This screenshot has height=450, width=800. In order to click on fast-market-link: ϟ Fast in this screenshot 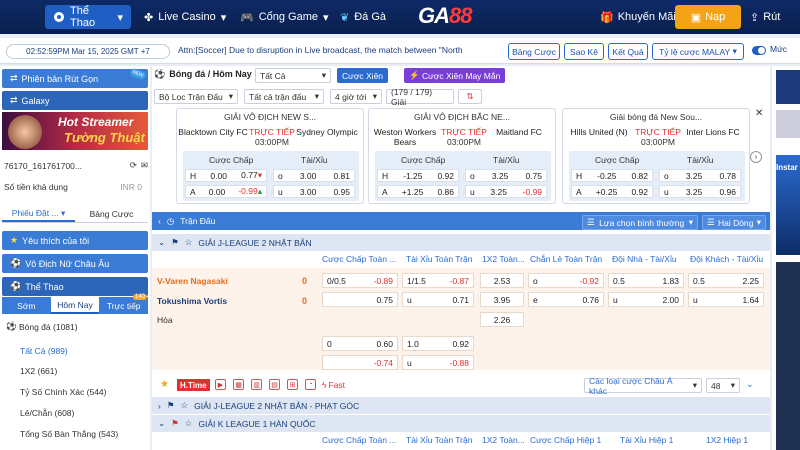, I will do `click(333, 385)`.